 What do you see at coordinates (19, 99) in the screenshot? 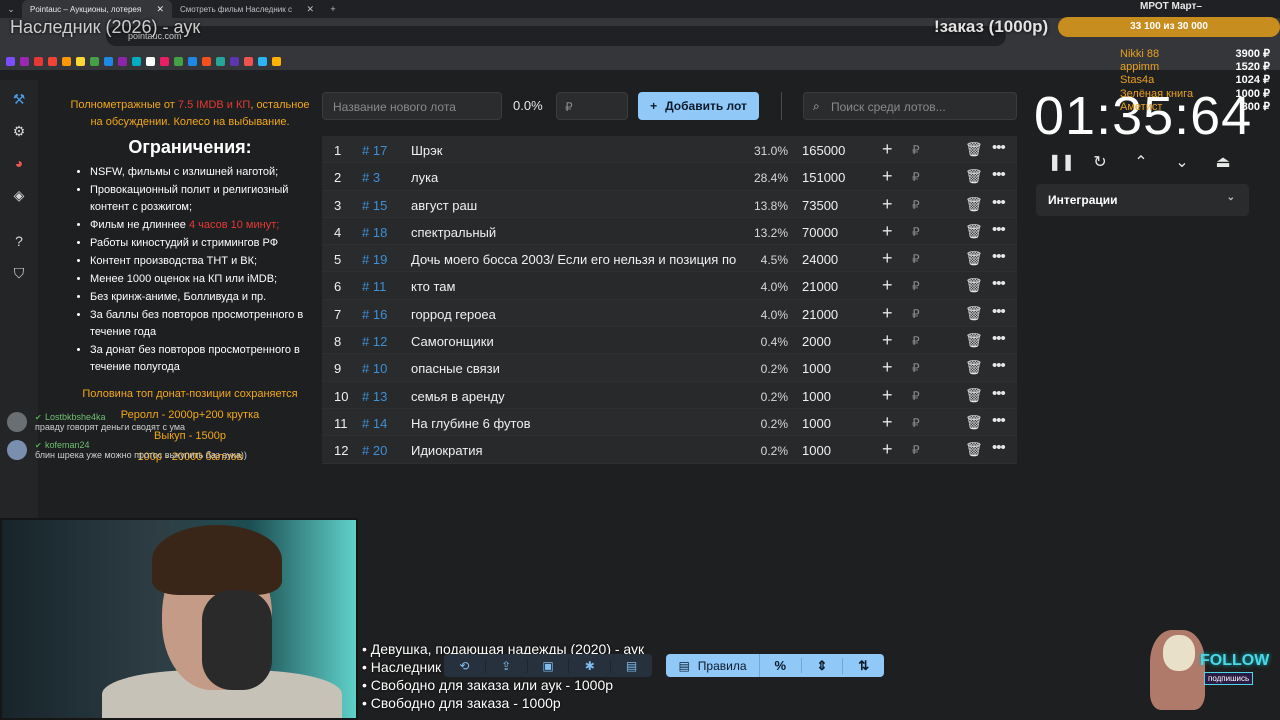
I see `hammer-icon: ⚒` at bounding box center [19, 99].